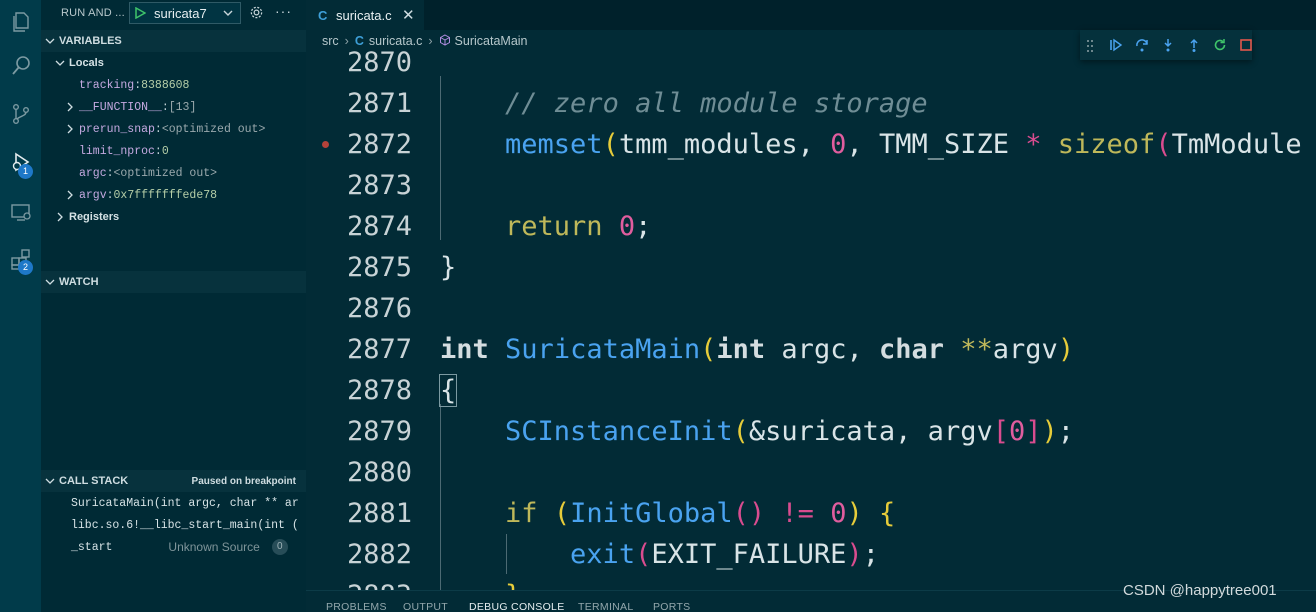 The height and width of the screenshot is (612, 1316). I want to click on sidebar-header: RUN AND ... suricata7 ···, so click(173, 14).